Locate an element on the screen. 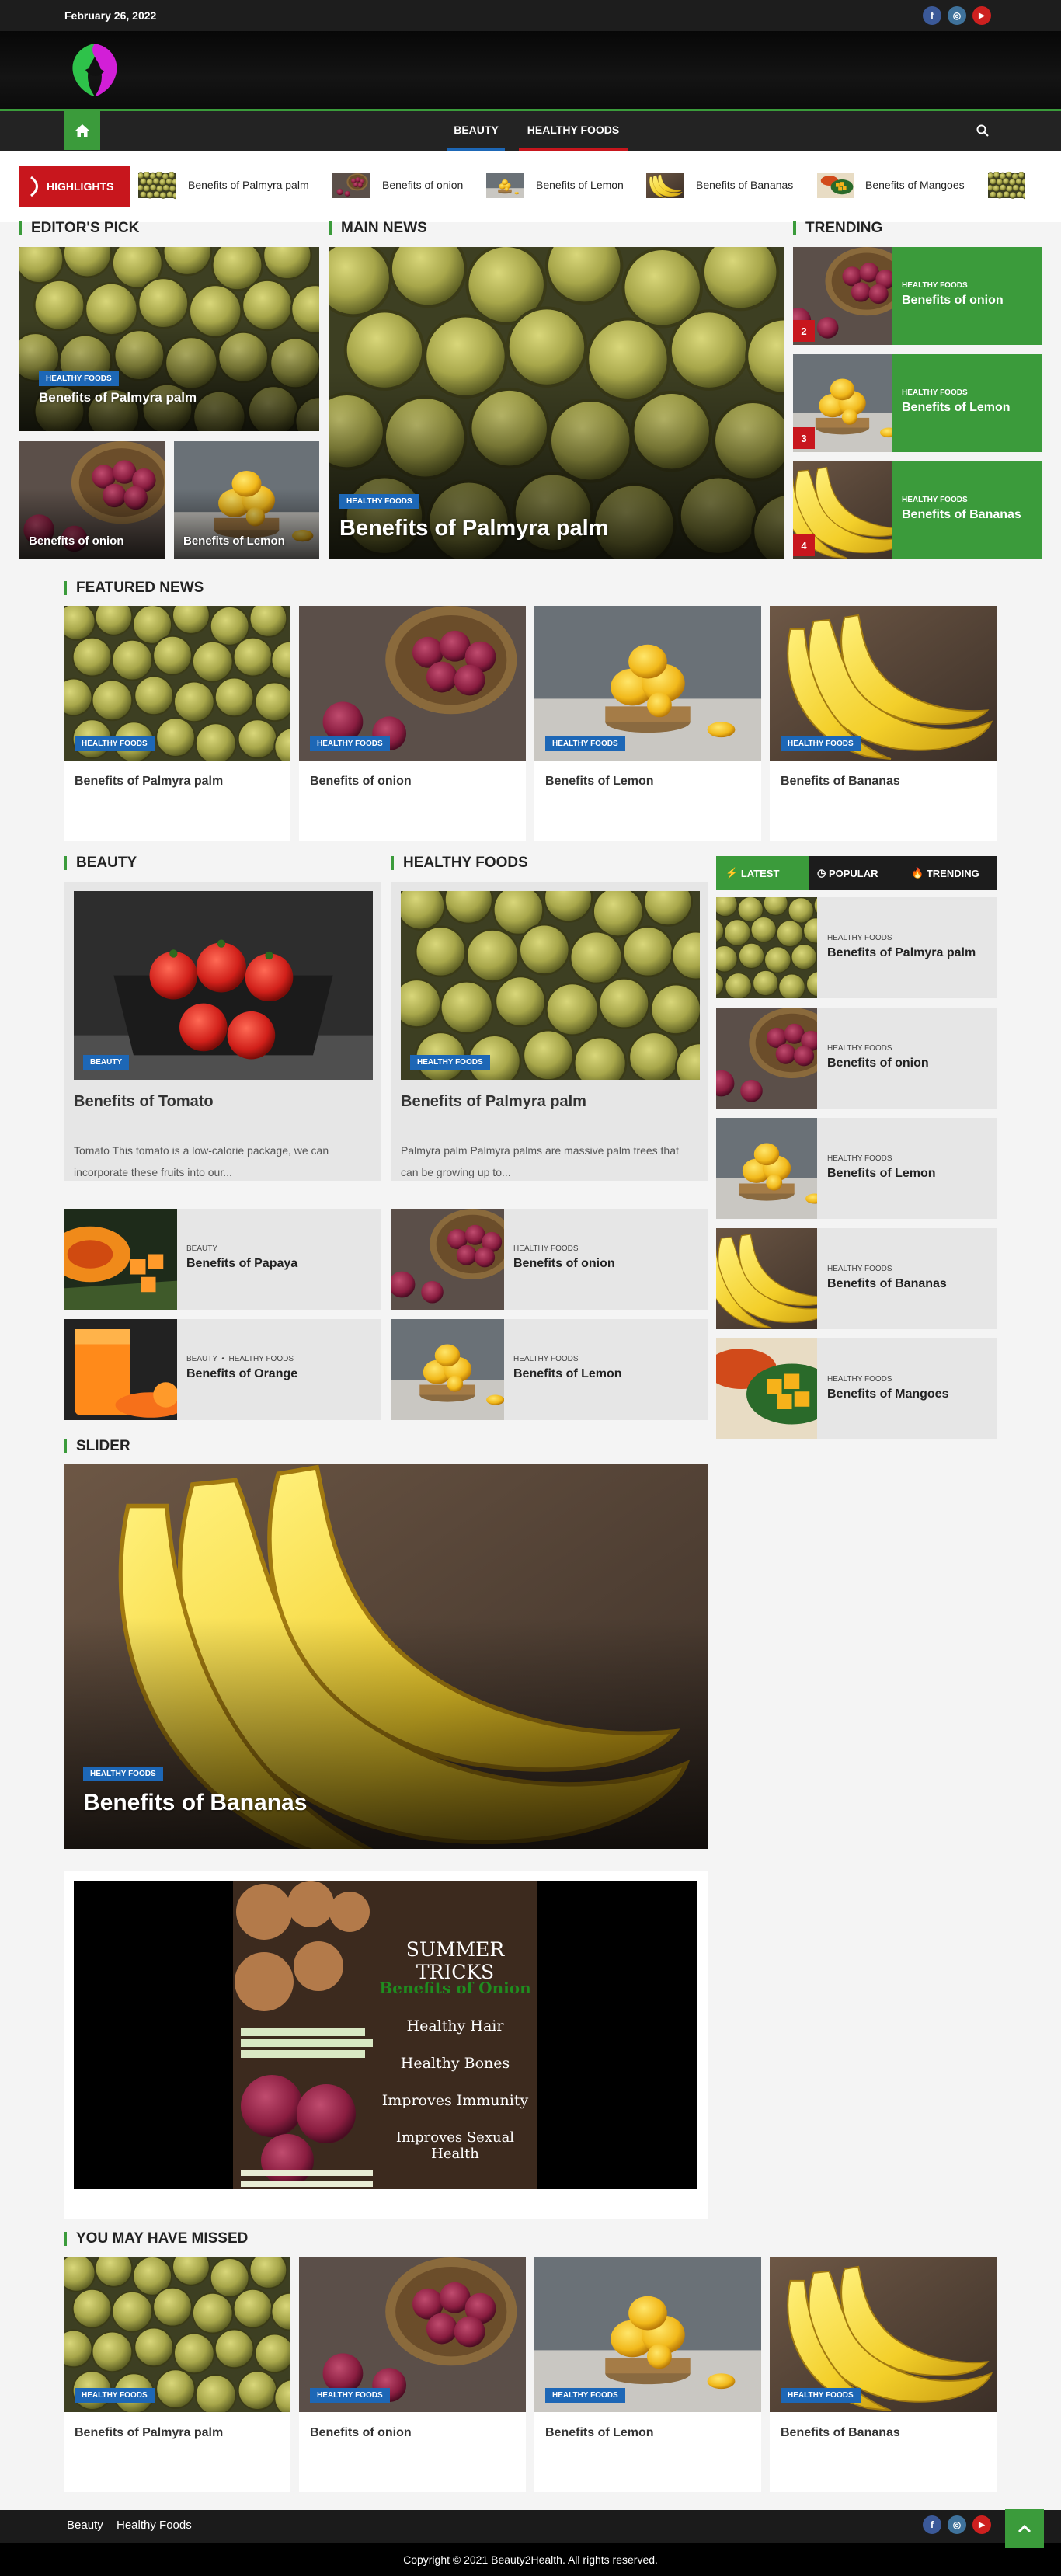  slider-slide: HEALTHY FOODS Benefits of Bananas is located at coordinates (386, 1656).